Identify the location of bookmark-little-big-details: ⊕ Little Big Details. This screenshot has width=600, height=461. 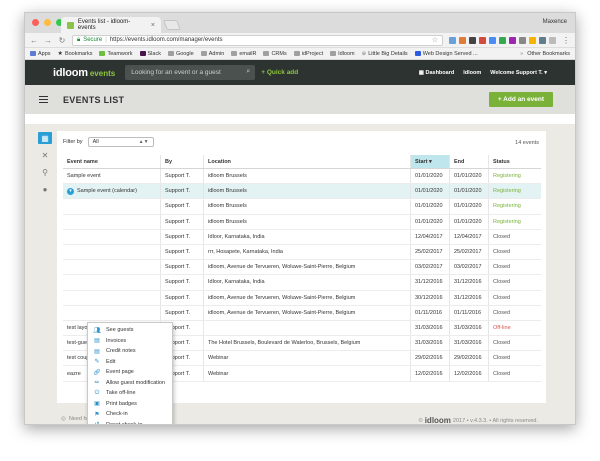
(385, 54).